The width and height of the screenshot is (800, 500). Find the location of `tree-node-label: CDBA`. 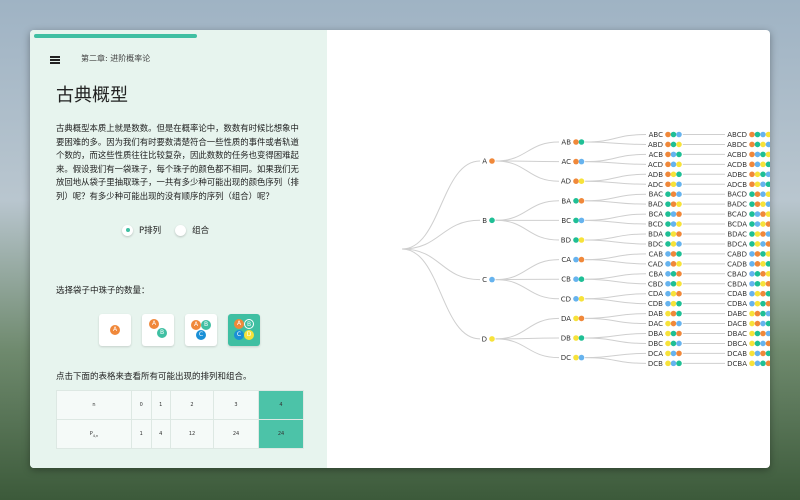

tree-node-label: CDBA is located at coordinates (737, 304).